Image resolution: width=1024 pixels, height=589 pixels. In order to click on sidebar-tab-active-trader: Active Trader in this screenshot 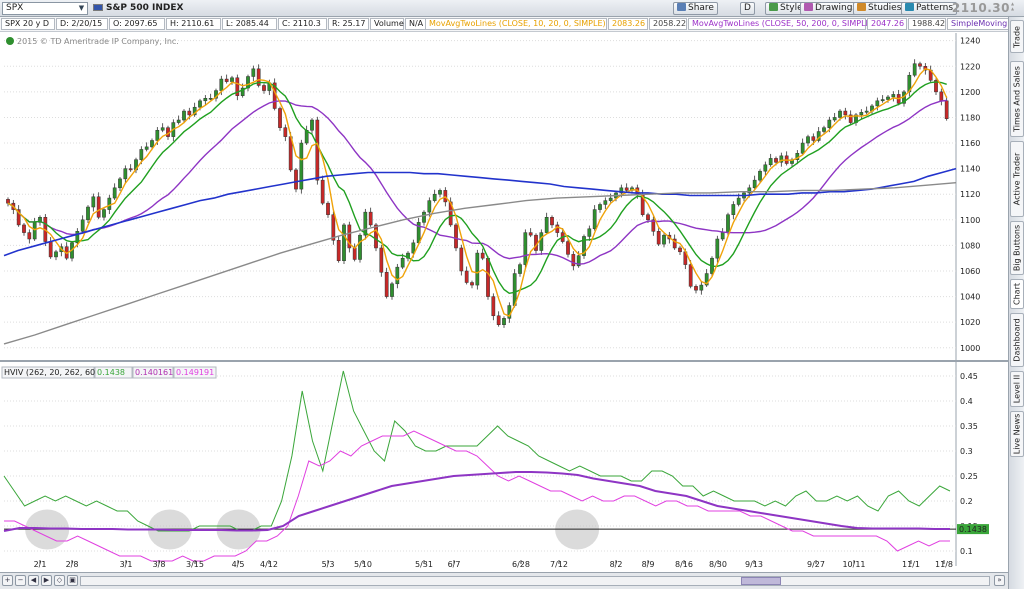, I will do `click(1017, 179)`.